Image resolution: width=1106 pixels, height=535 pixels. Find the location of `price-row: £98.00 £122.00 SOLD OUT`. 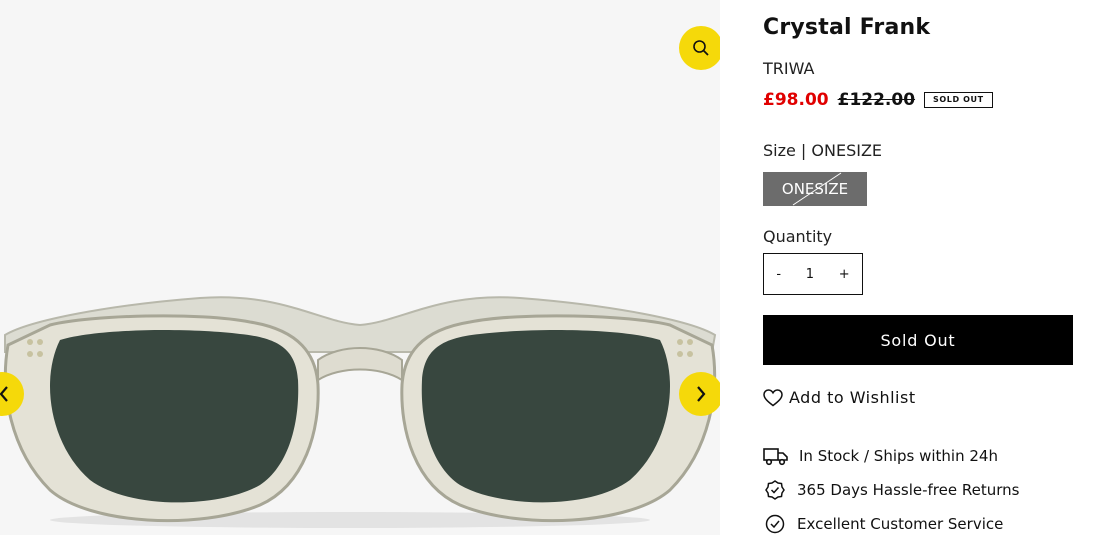

price-row: £98.00 £122.00 SOLD OUT is located at coordinates (878, 100).